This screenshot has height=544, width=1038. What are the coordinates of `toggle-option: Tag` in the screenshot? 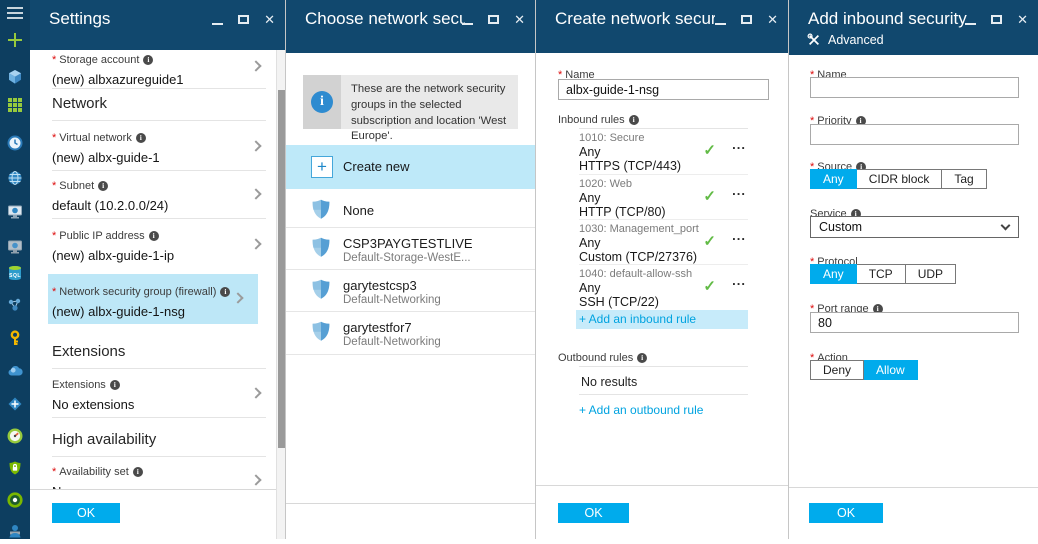 It's located at (964, 179).